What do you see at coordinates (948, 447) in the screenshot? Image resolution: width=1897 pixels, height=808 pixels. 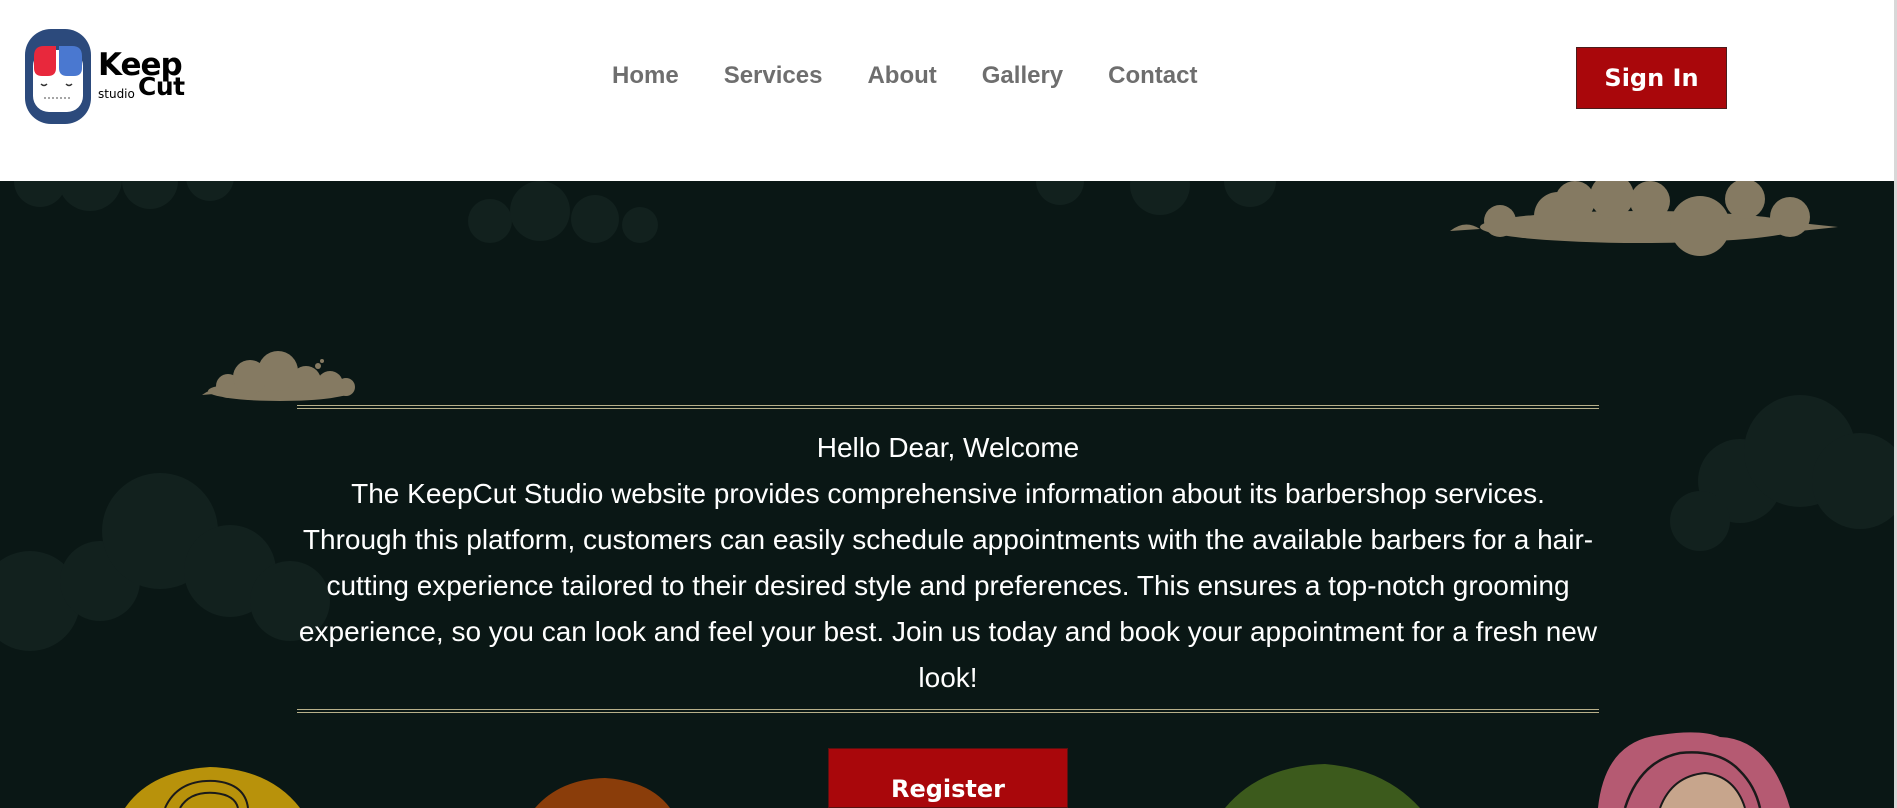 I see `welcome-greeting: Hello Dear, Welcome` at bounding box center [948, 447].